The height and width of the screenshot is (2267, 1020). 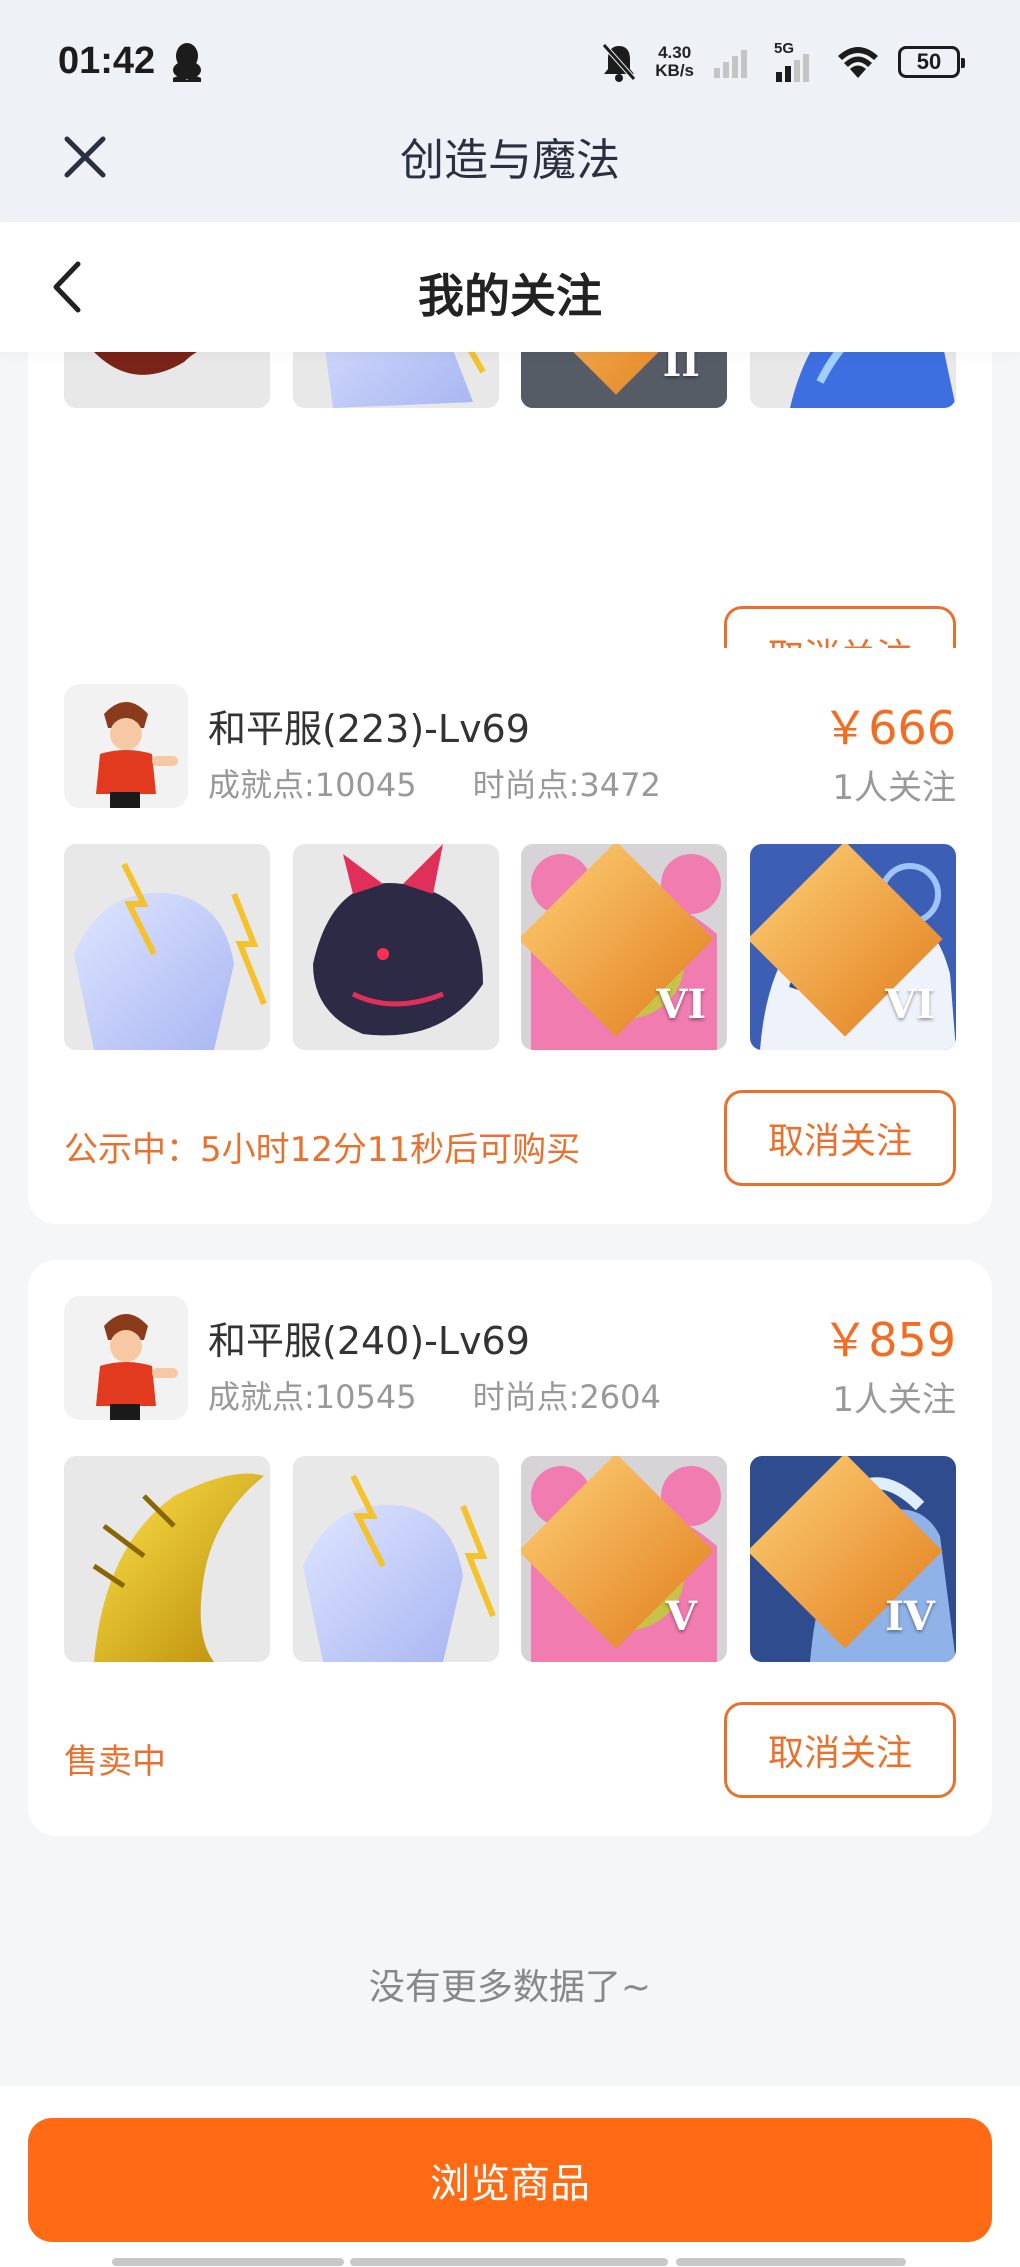 What do you see at coordinates (624, 1559) in the screenshot?
I see `thumb-pink-bear-pet: V` at bounding box center [624, 1559].